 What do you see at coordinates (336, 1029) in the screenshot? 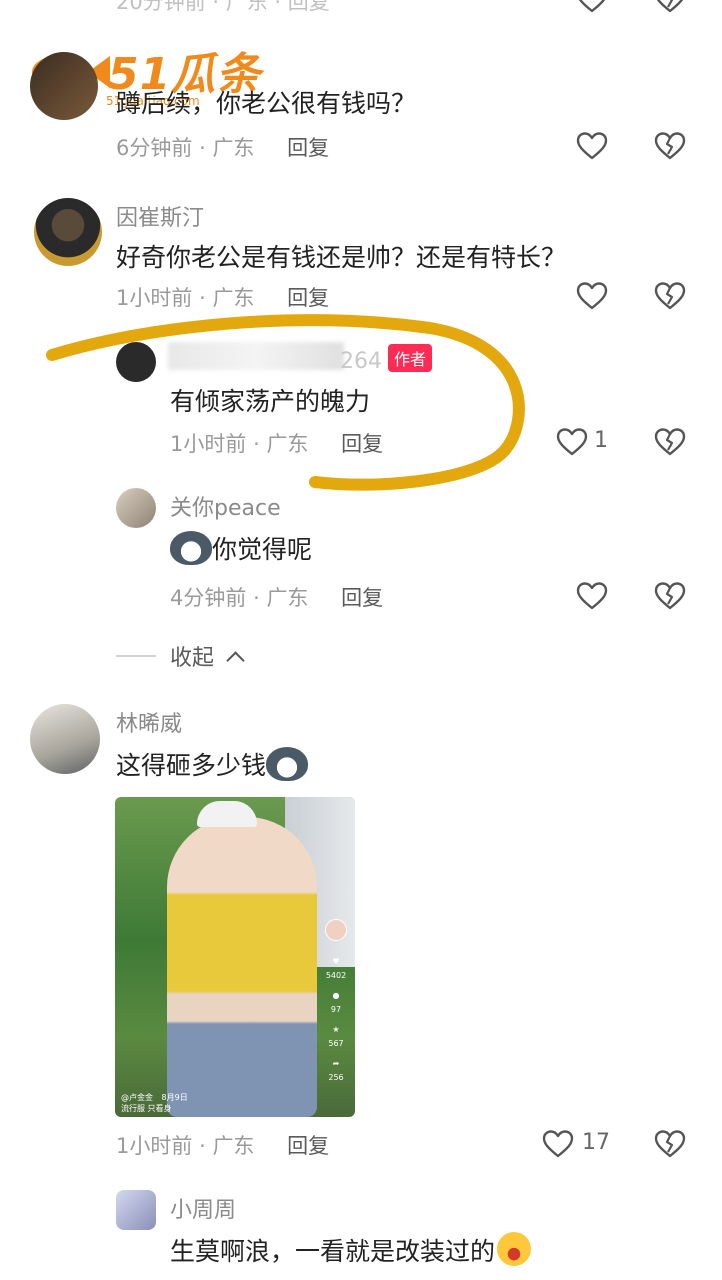
I see `star-icon: ★` at bounding box center [336, 1029].